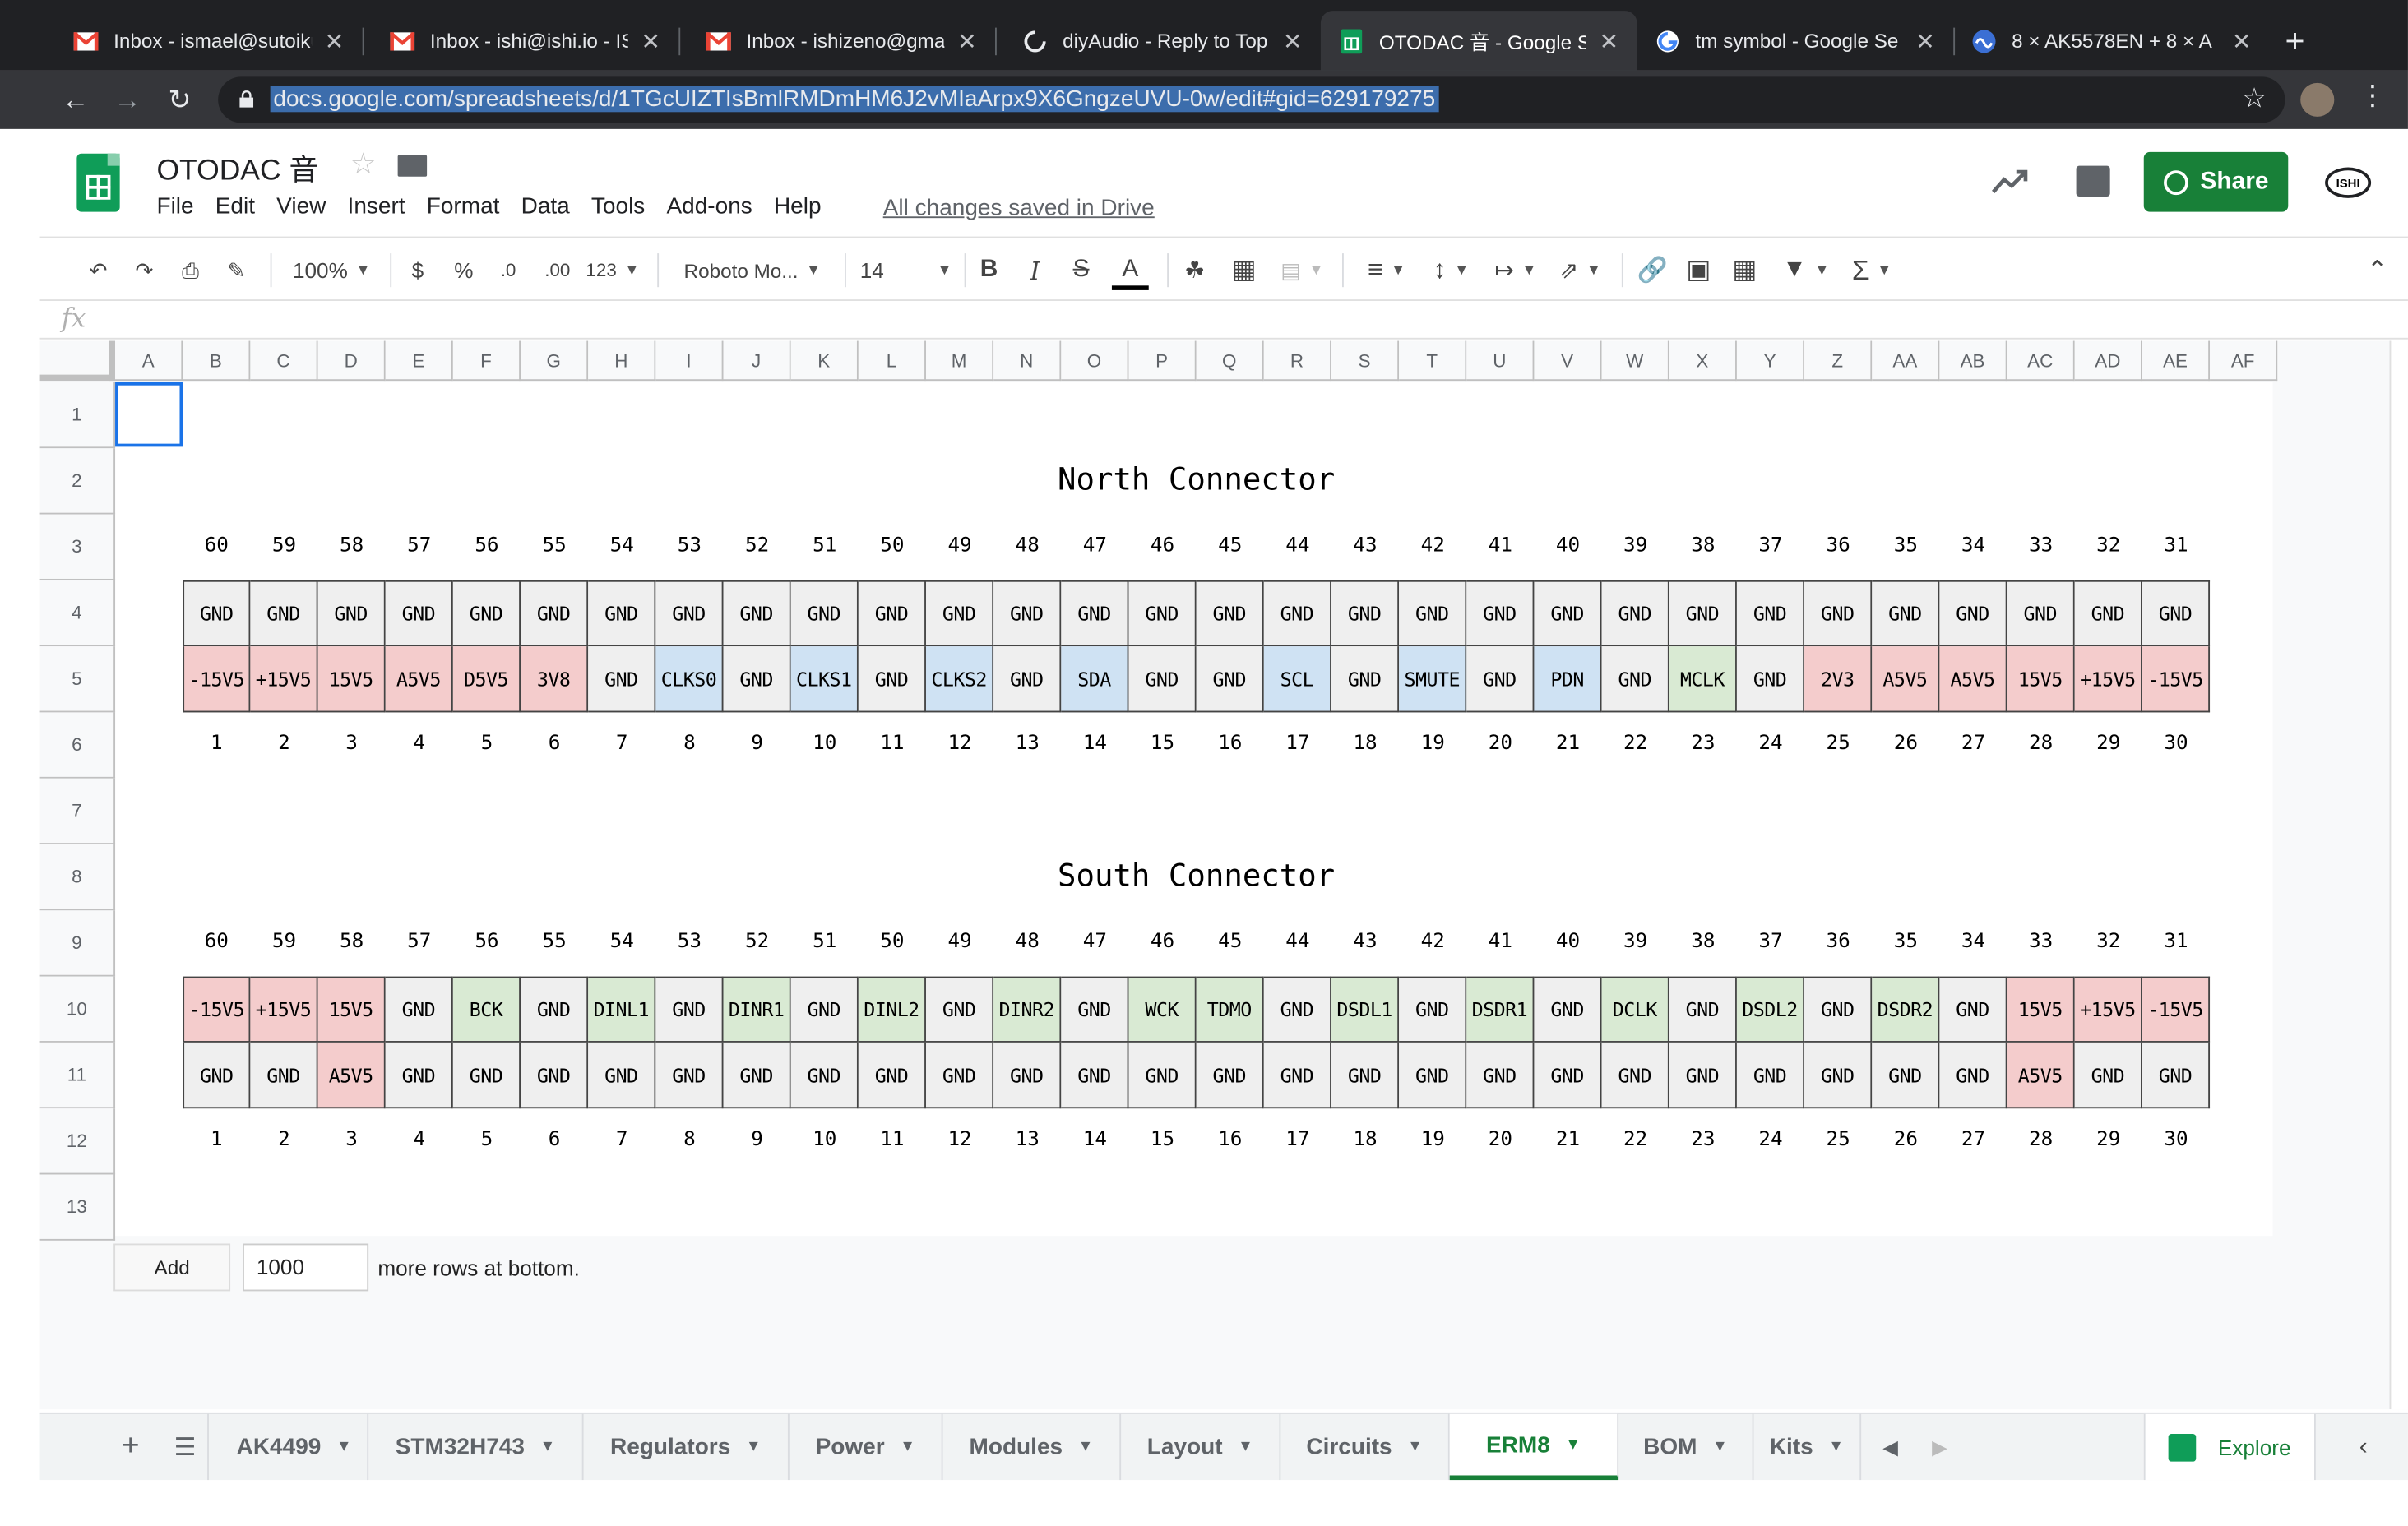  I want to click on row-header-2: 2, so click(77, 481).